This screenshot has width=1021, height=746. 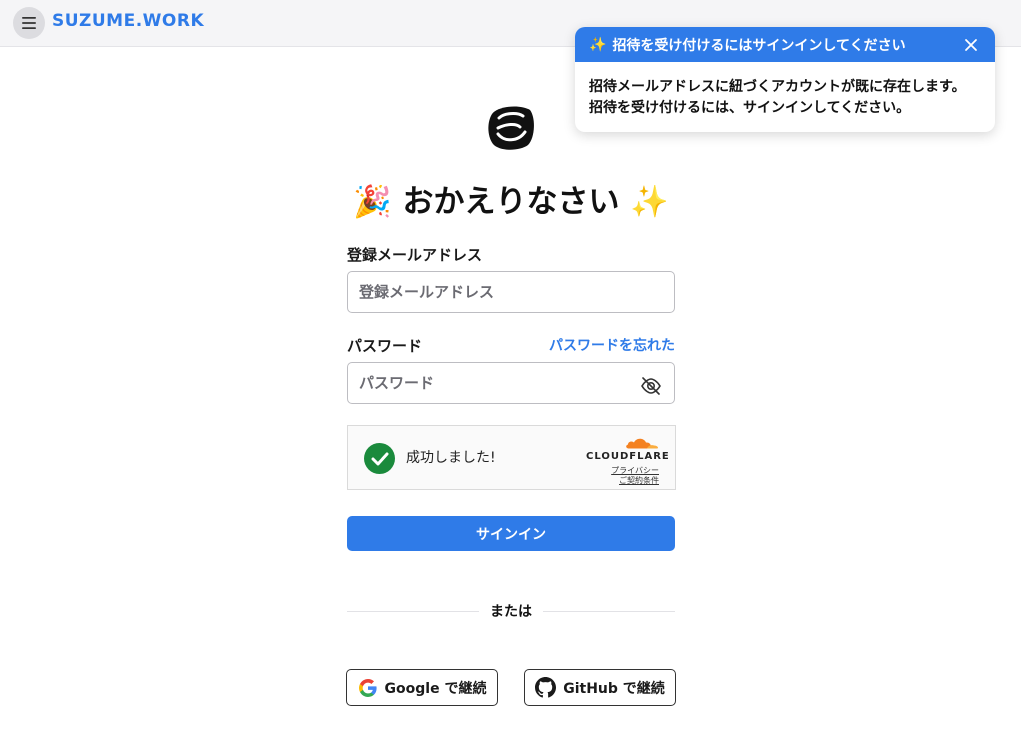 I want to click on welcome-heading: 🎉 おかえりなさい ✨, so click(x=511, y=198).